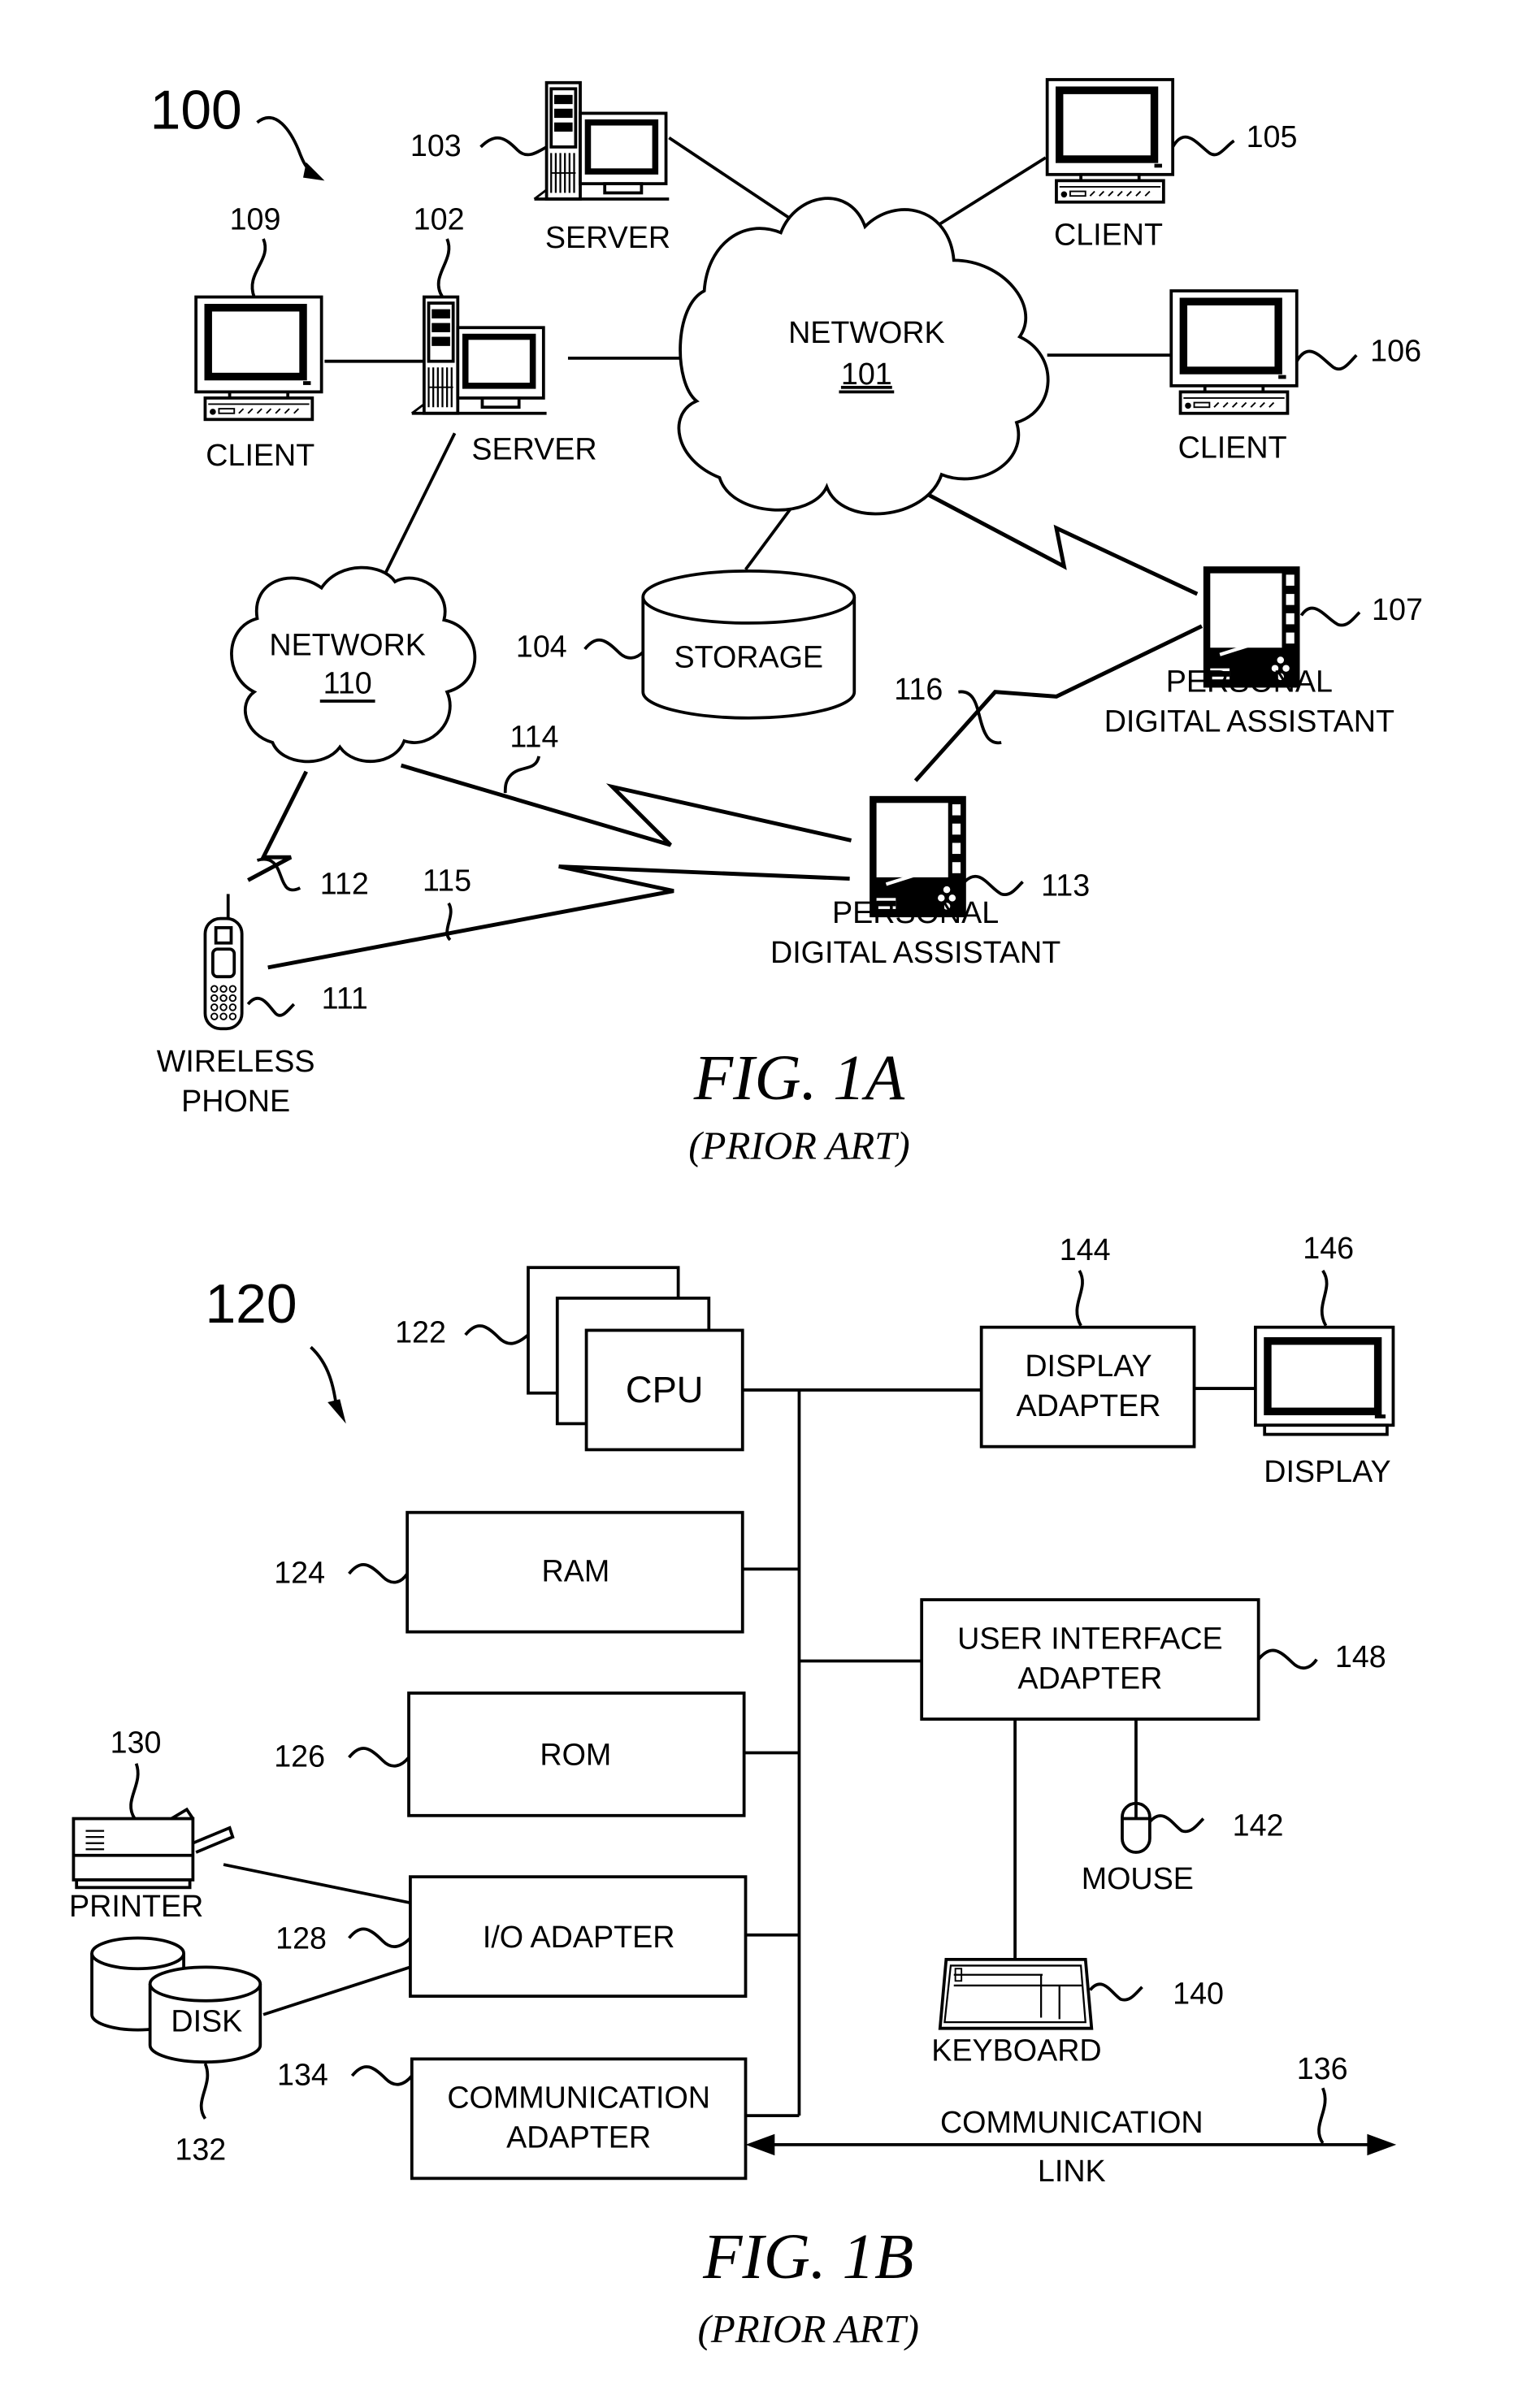 This screenshot has width=1531, height=2408. Describe the element at coordinates (664, 1389) in the screenshot. I see `cpu-label: CPU` at that location.